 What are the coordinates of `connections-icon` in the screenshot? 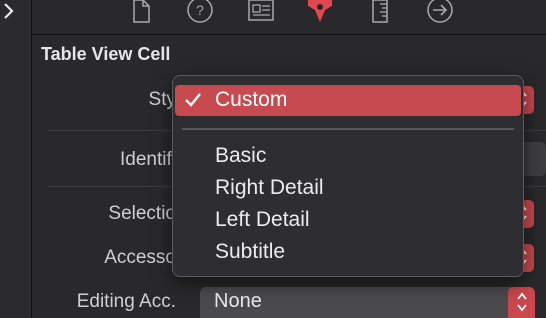 It's located at (440, 12).